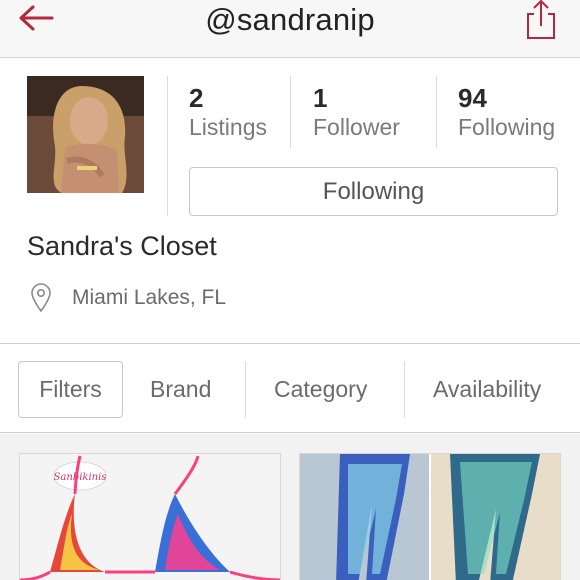  What do you see at coordinates (85, 134) in the screenshot?
I see `avatar` at bounding box center [85, 134].